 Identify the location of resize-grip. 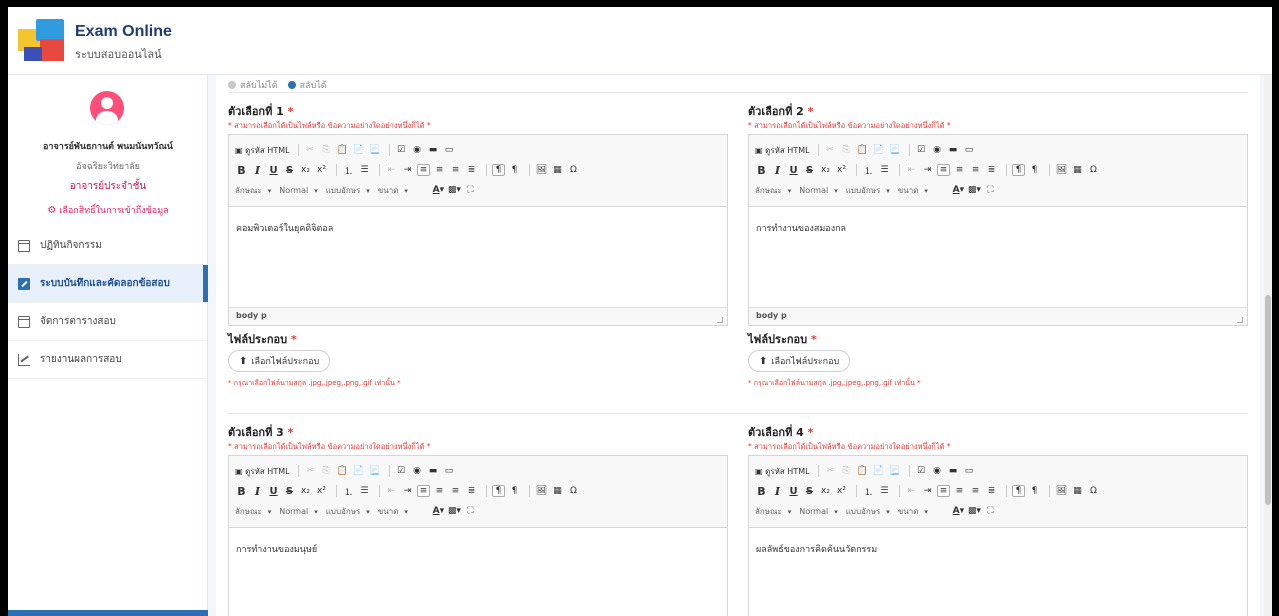
(720, 320).